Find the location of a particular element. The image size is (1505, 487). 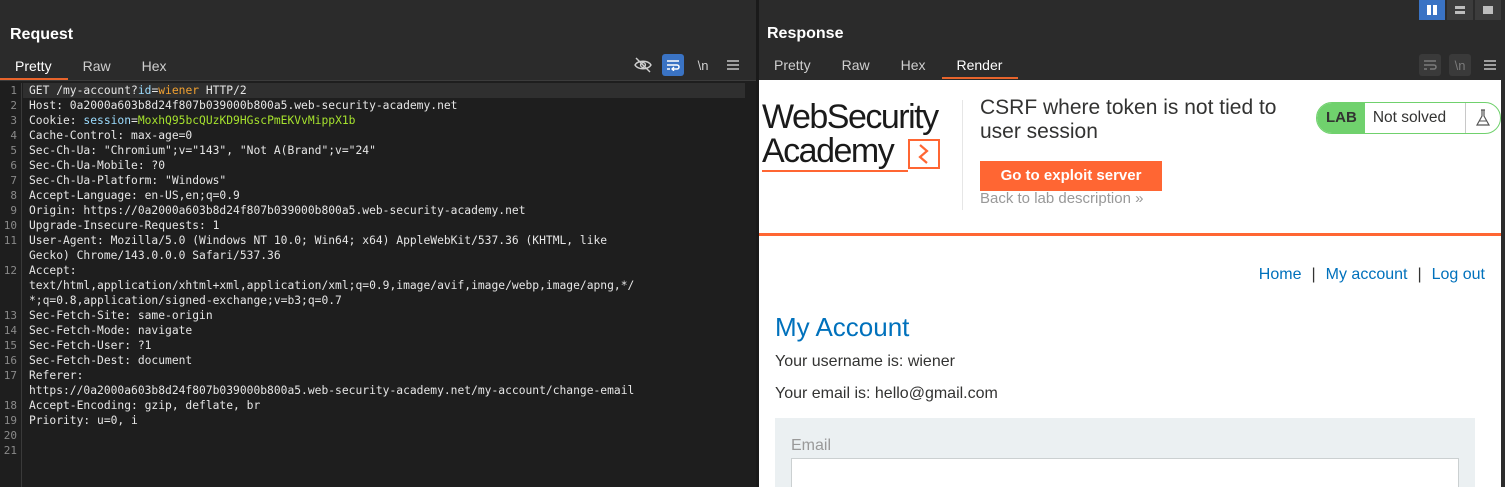

line-number: 3 is located at coordinates (13, 120).